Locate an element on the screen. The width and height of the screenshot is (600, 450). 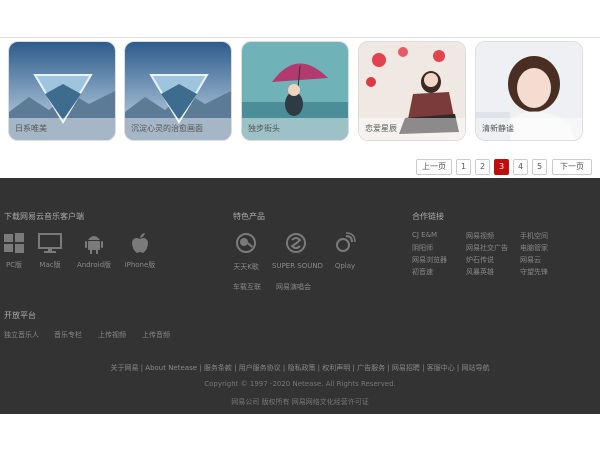
card-item: 清新静谧 is located at coordinates (529, 91).